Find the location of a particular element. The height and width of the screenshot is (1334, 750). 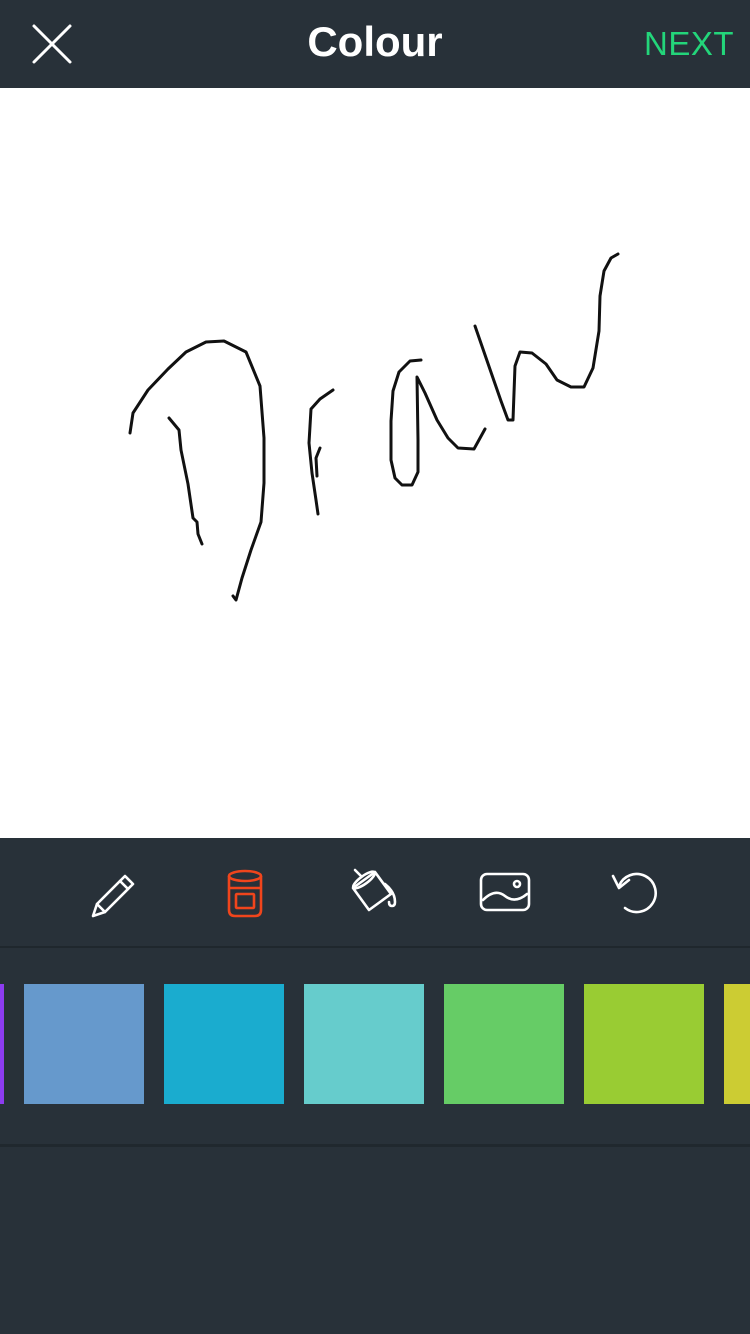

paint-bucket-tool-button is located at coordinates (245, 892).